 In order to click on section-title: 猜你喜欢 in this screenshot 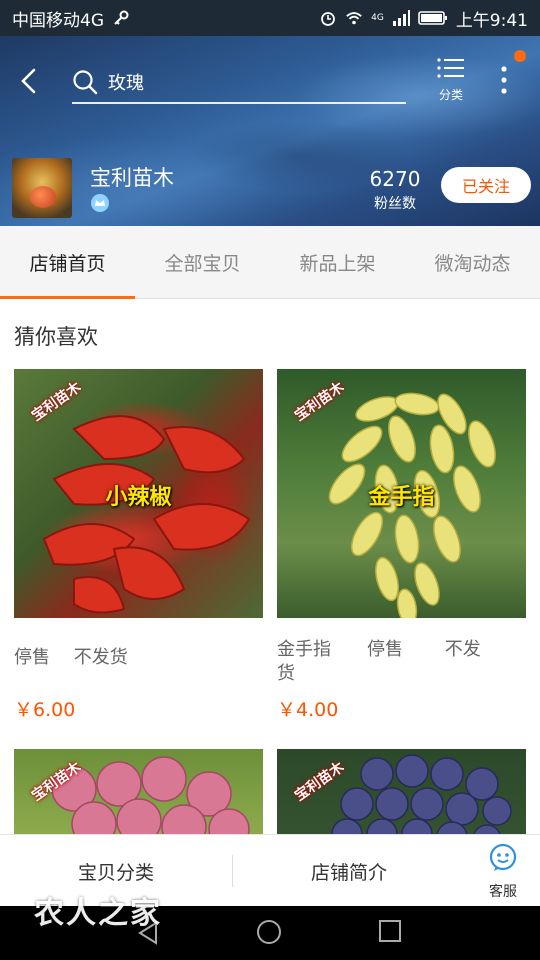, I will do `click(56, 337)`.